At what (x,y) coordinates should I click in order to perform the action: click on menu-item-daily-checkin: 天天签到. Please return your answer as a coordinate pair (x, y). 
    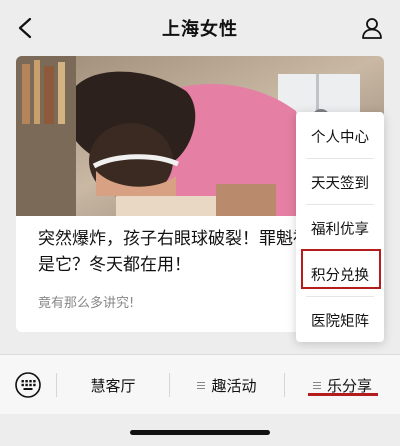
    Looking at the image, I should click on (340, 182).